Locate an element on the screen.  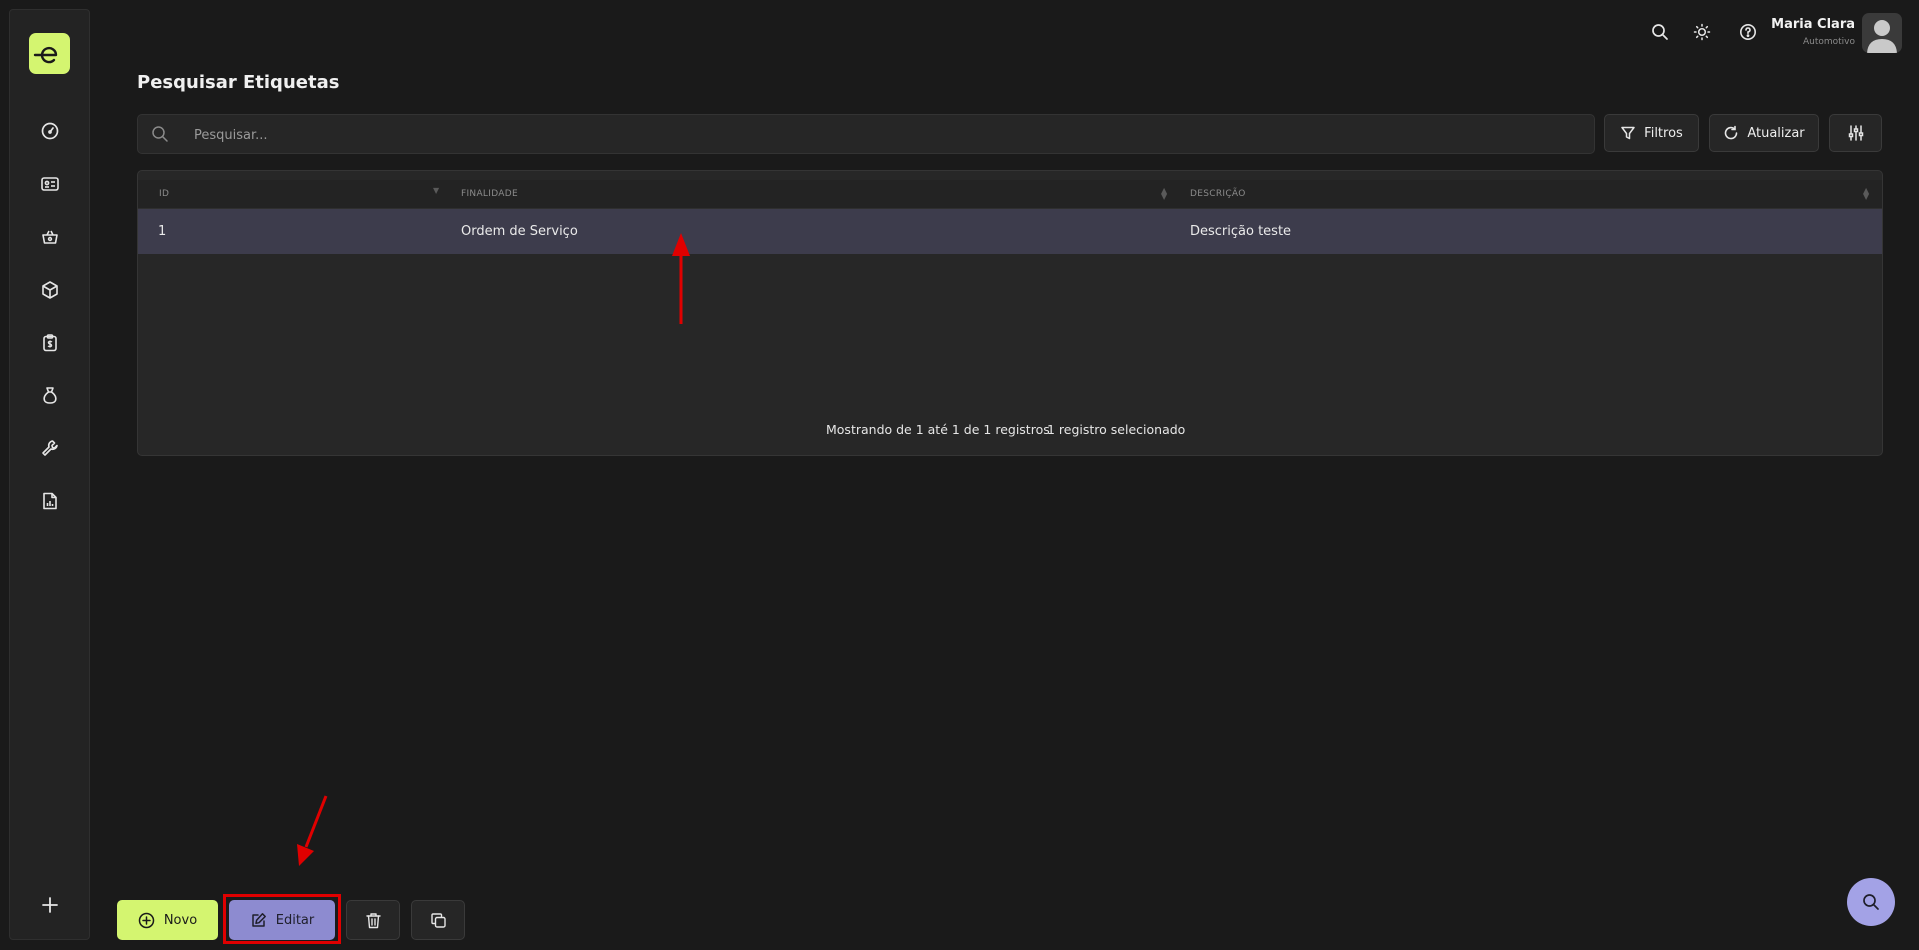
annotation-arrow-down is located at coordinates (312, 830).